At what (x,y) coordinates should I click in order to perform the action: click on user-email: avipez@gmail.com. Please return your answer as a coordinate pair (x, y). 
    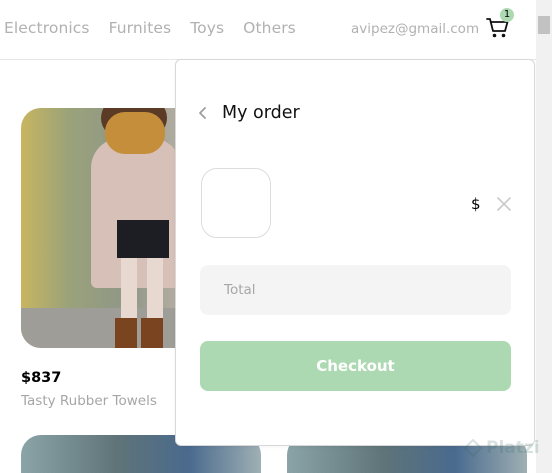
    Looking at the image, I should click on (415, 29).